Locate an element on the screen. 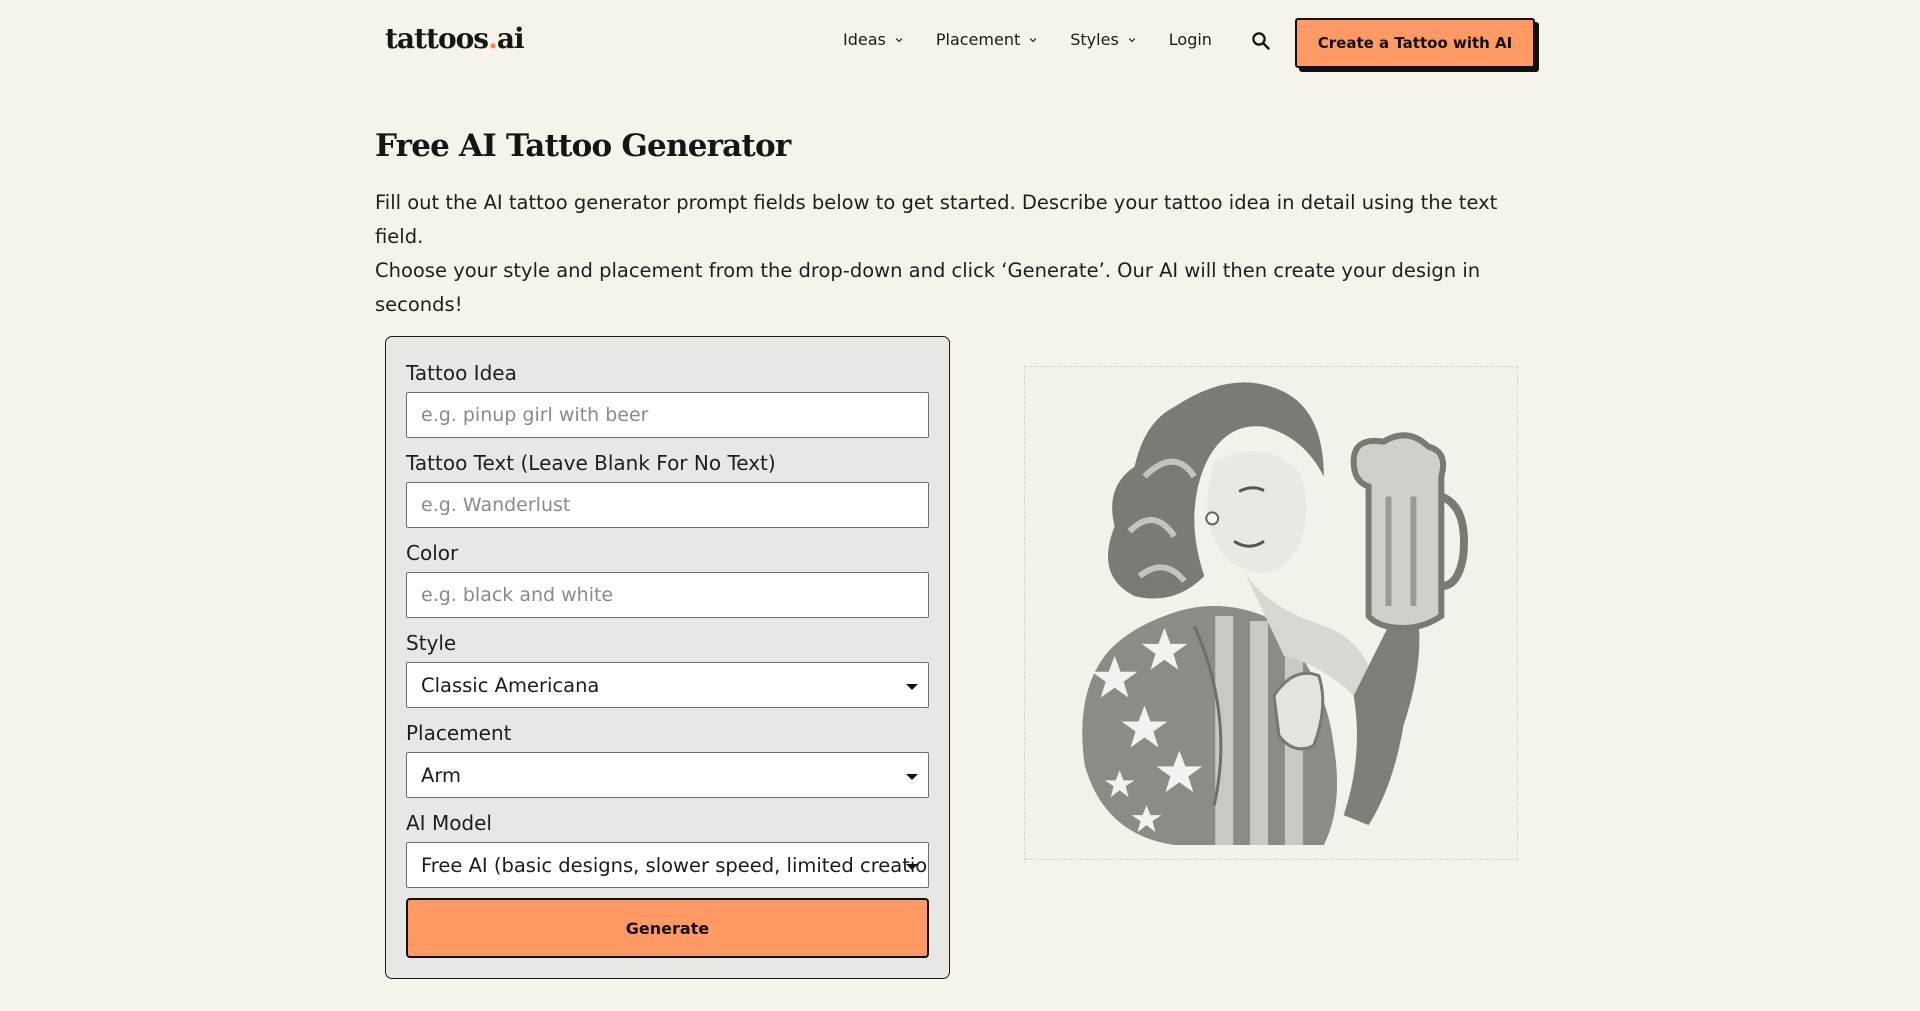  placement-selected: Arm is located at coordinates (441, 775).